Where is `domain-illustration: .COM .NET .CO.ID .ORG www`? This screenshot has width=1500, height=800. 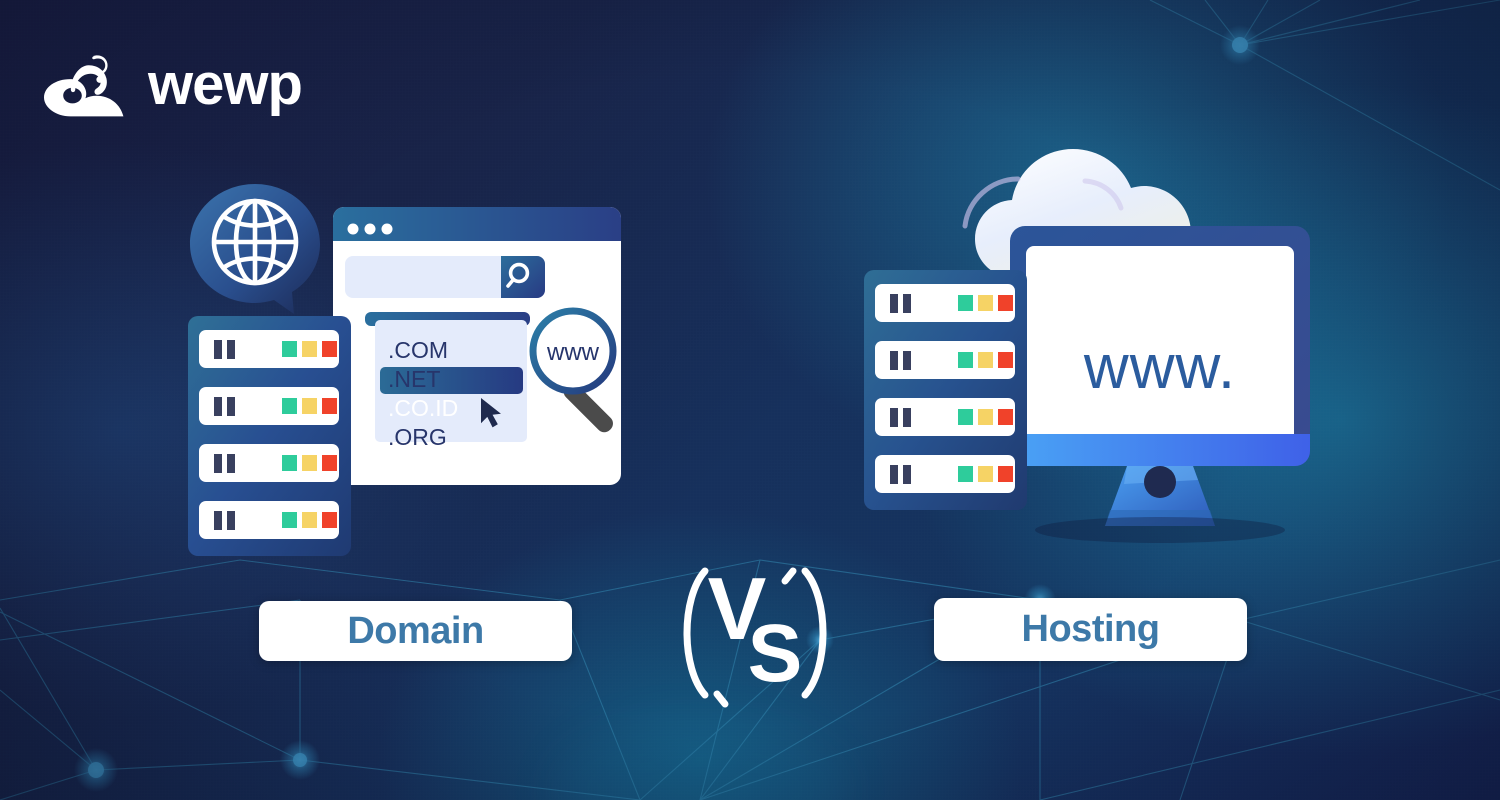 domain-illustration: .COM .NET .CO.ID .ORG www is located at coordinates (404, 370).